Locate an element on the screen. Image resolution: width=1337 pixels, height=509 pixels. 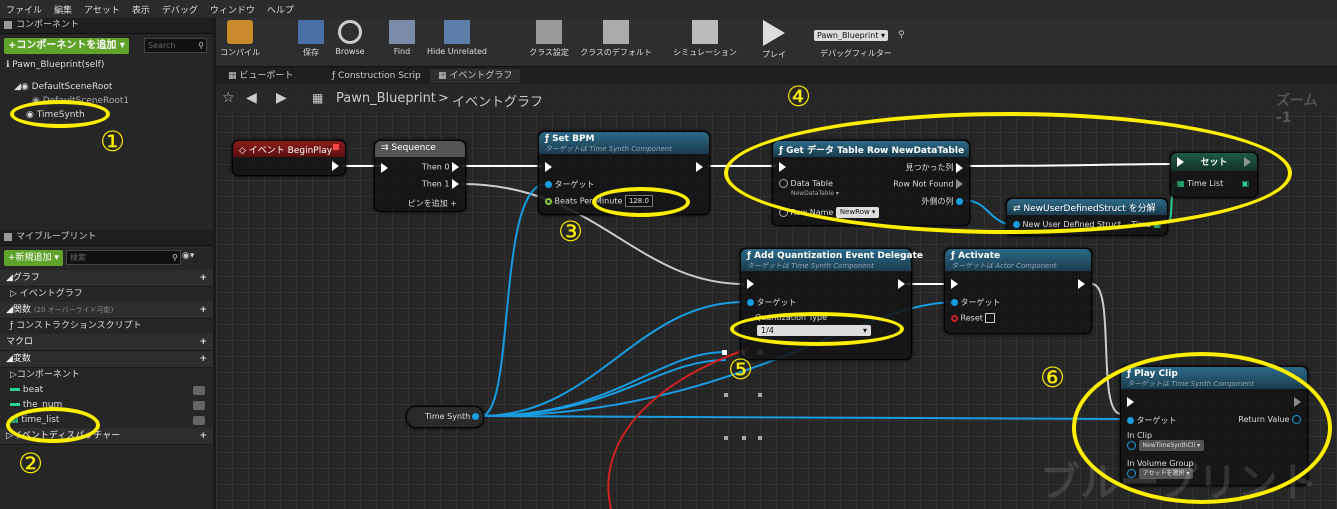
node-title: ◇ イベント BeginPlay is located at coordinates (286, 151).